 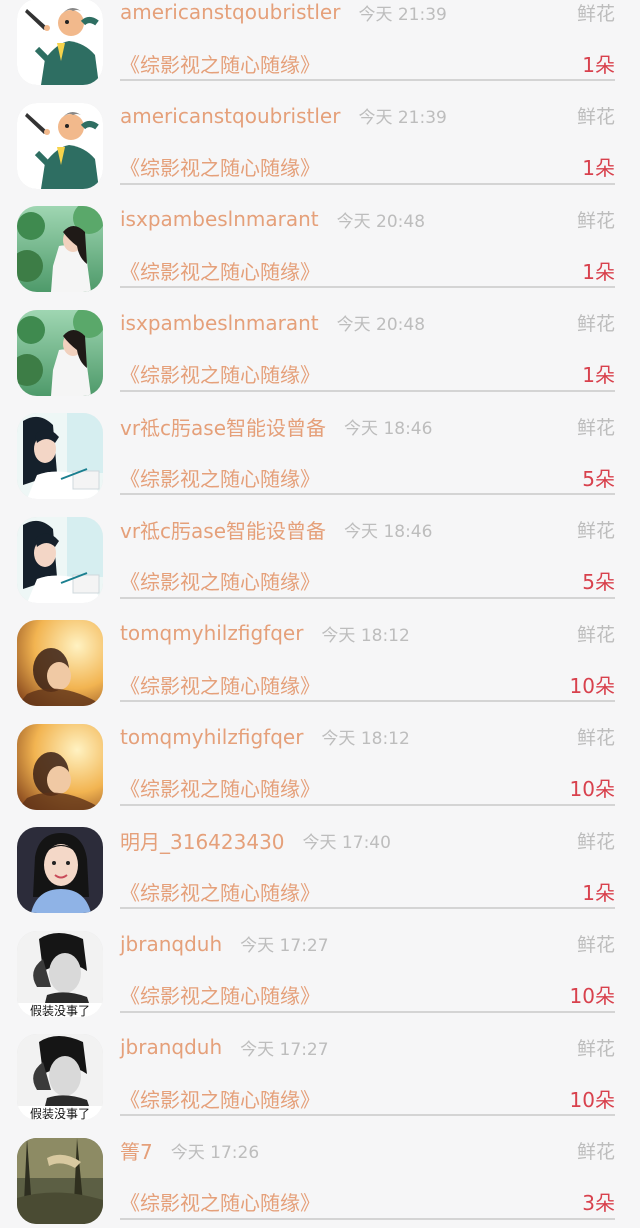 I want to click on record-header: americanstqoubristler 今天 21:39 鲜花, so click(x=367, y=116).